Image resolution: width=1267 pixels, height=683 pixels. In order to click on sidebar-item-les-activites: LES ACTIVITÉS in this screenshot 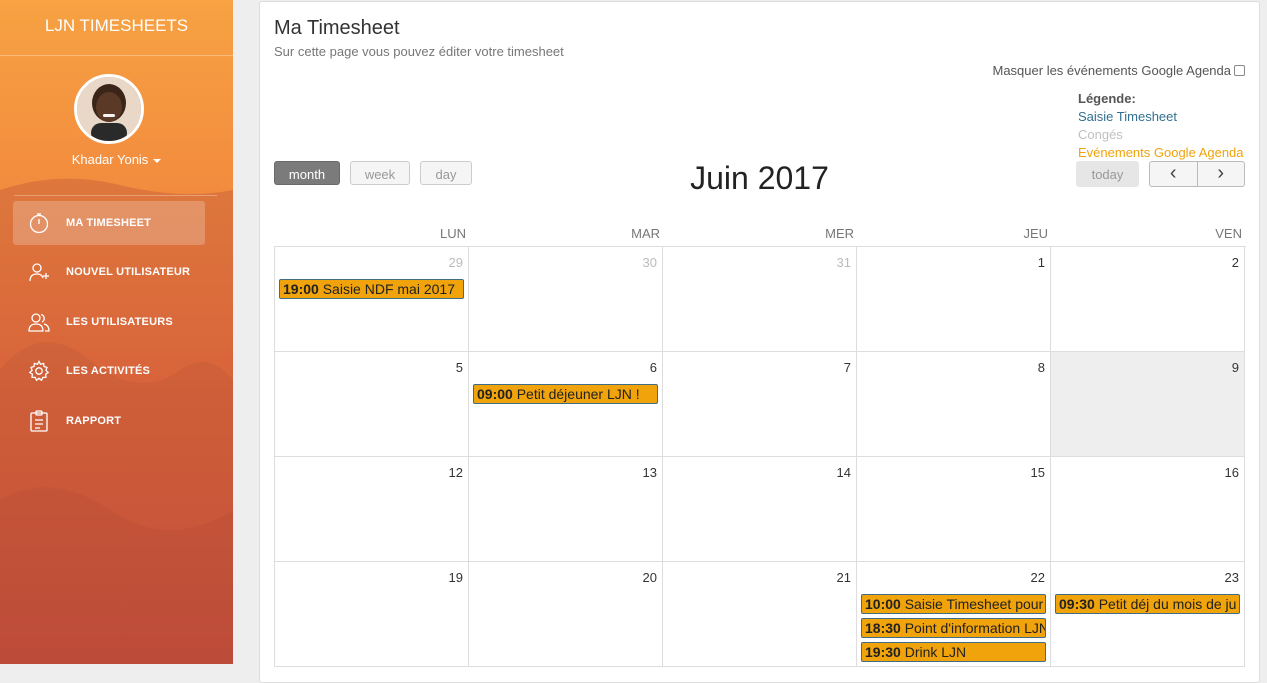, I will do `click(109, 371)`.